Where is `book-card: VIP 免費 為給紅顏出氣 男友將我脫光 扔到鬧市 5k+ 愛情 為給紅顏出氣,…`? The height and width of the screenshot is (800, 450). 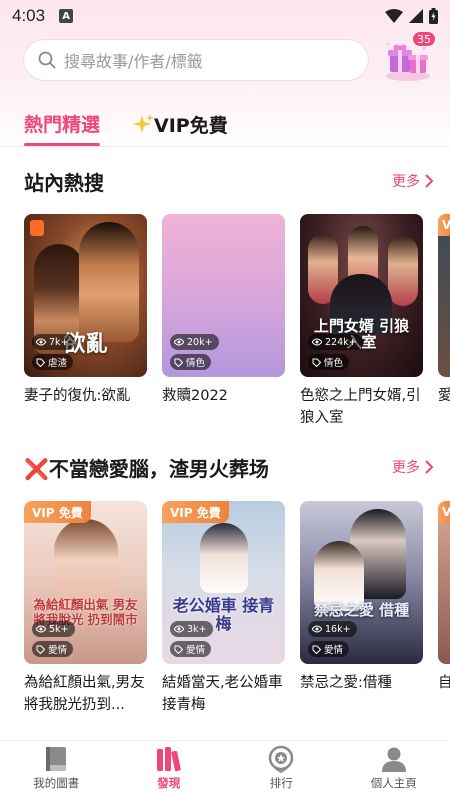
book-card: VIP 免費 為給紅顏出氣 男友將我脫光 扔到鬧市 5k+ 愛情 為給紅顏出氣,… is located at coordinates (85, 608).